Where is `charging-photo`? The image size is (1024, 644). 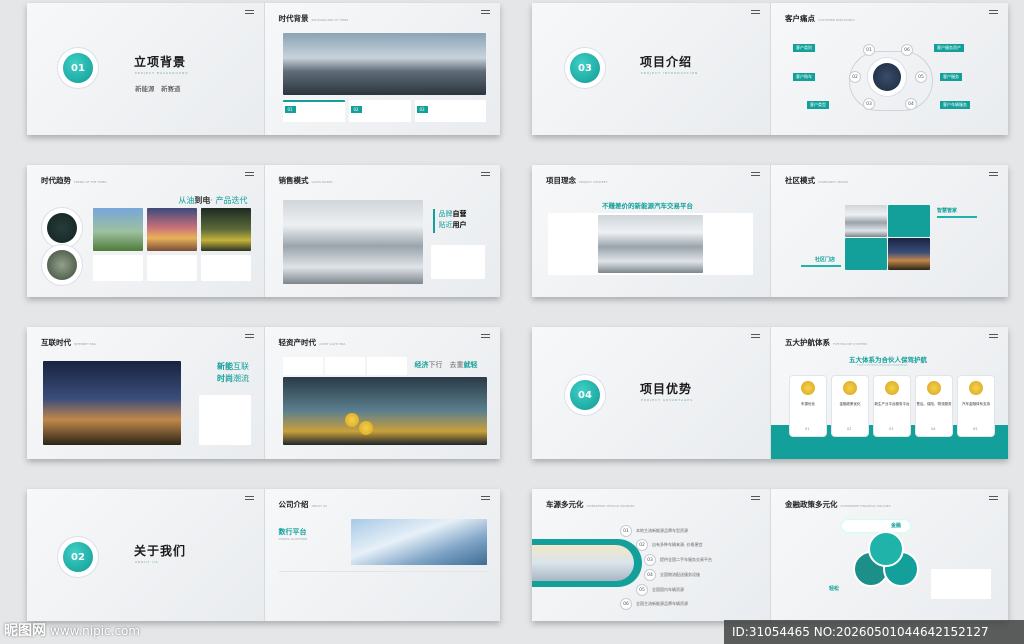
charging-photo is located at coordinates (62, 228).